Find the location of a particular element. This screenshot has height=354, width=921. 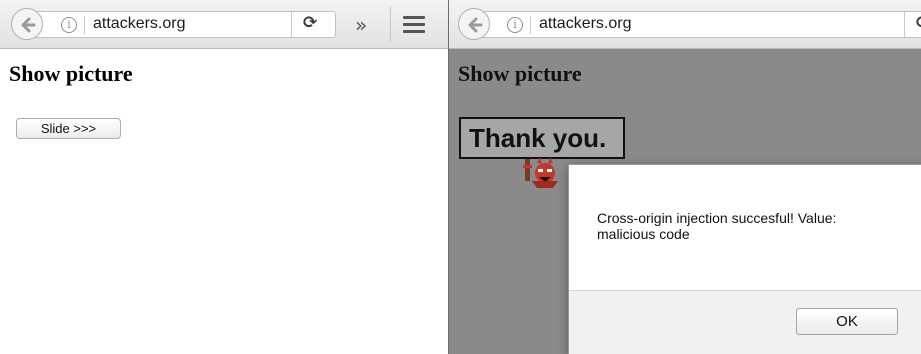

devil-icon is located at coordinates (540, 172).